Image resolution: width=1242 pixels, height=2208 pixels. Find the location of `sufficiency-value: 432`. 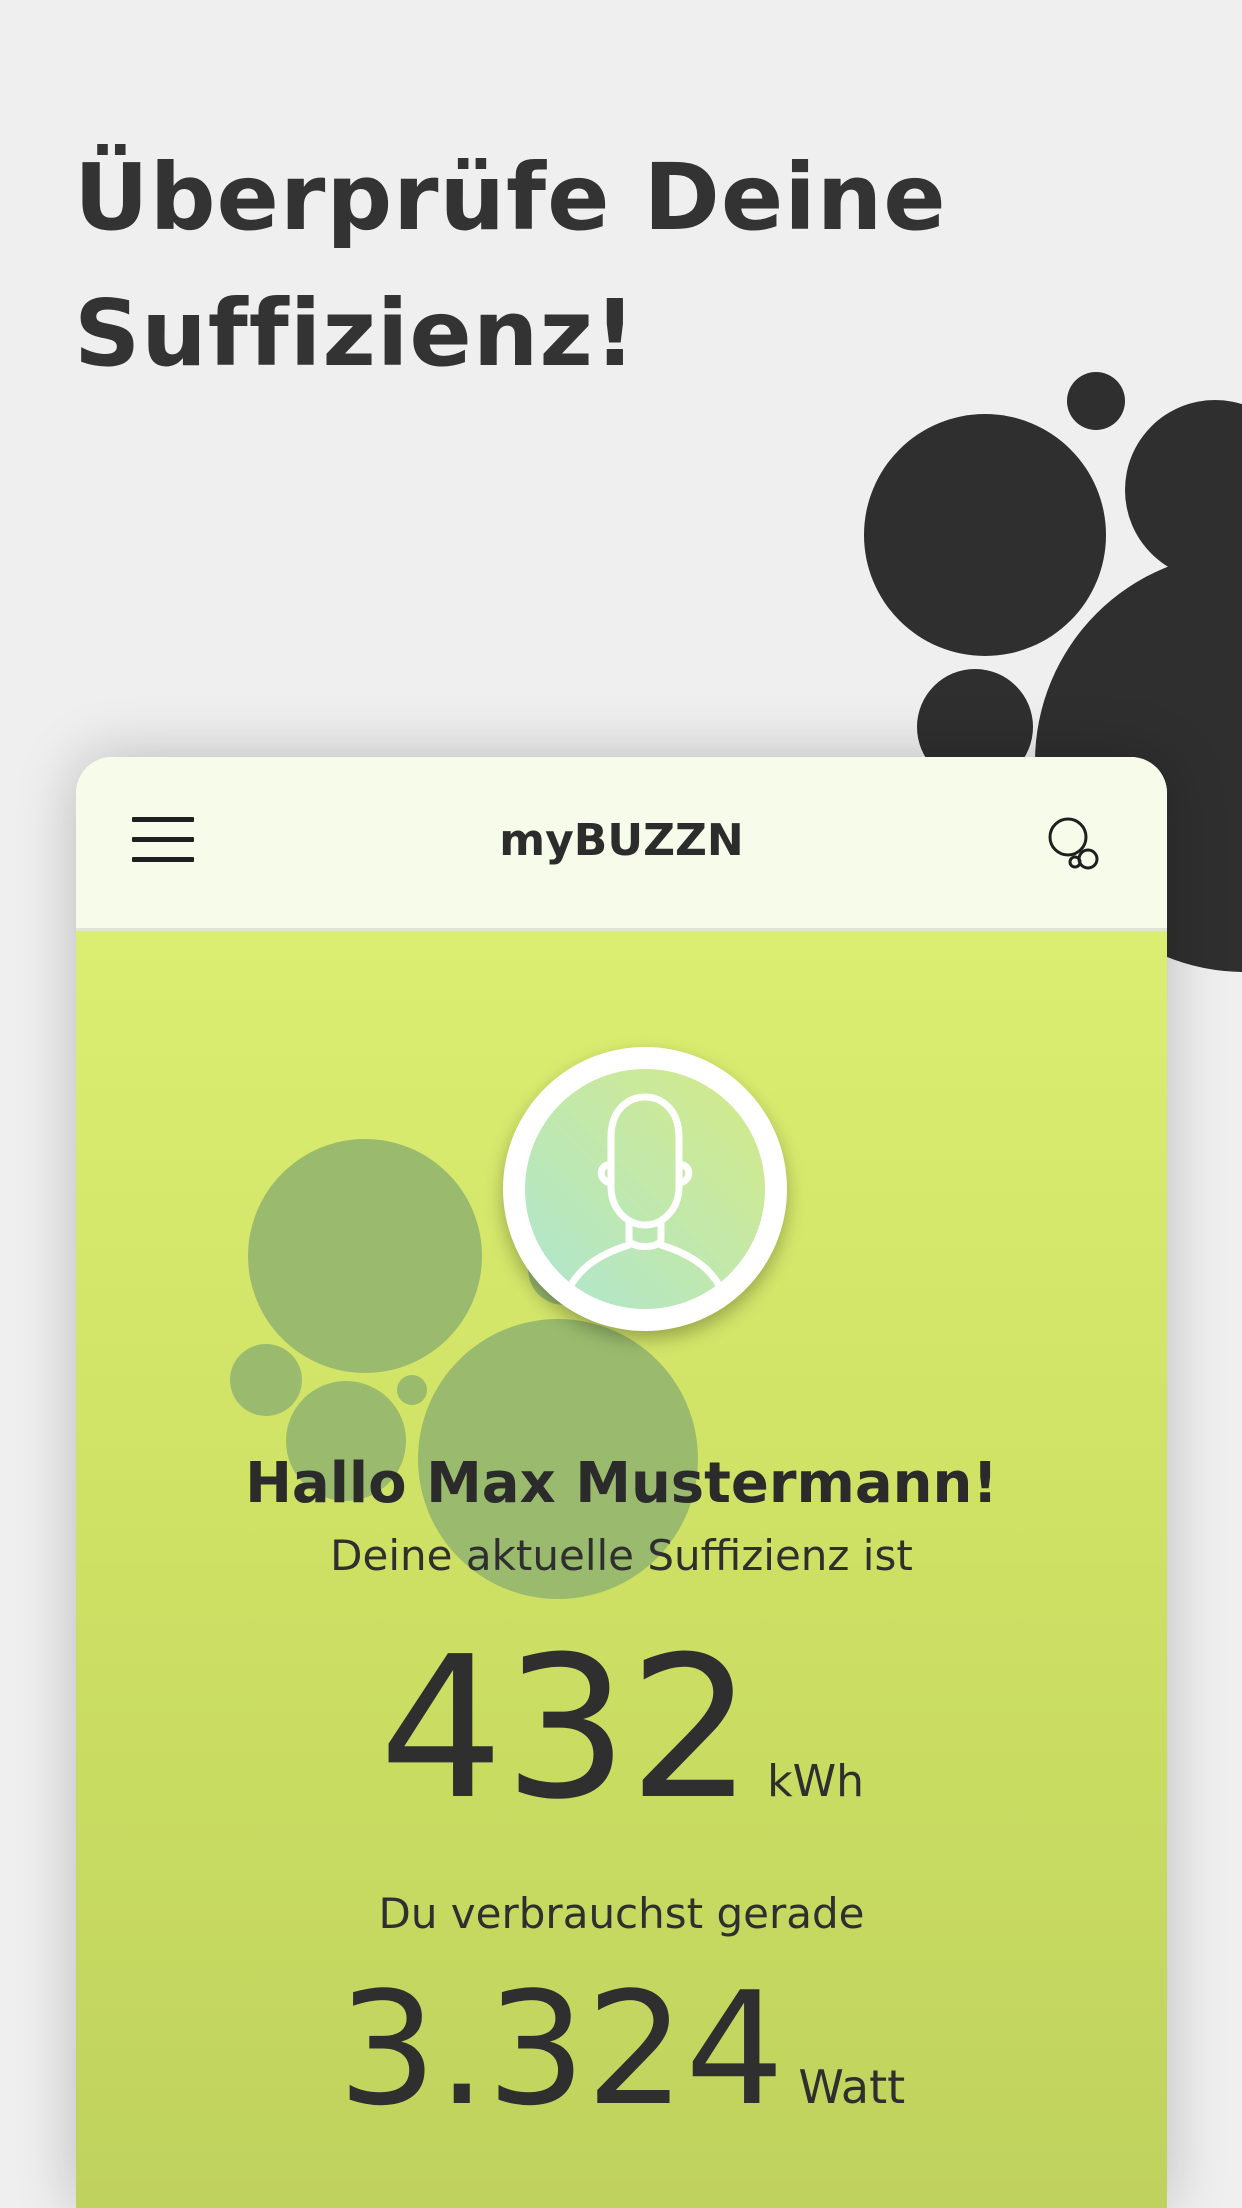

sufficiency-value: 432 is located at coordinates (566, 1729).